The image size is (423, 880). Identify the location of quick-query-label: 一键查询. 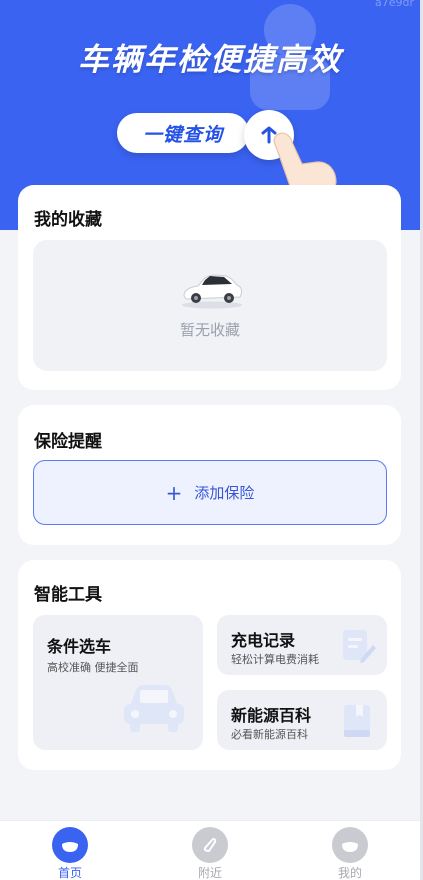
(182, 134).